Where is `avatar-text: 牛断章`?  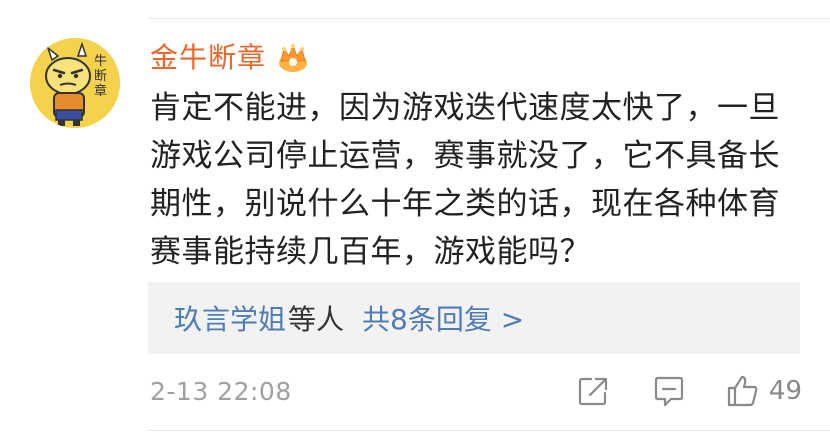
avatar-text: 牛断章 is located at coordinates (101, 76).